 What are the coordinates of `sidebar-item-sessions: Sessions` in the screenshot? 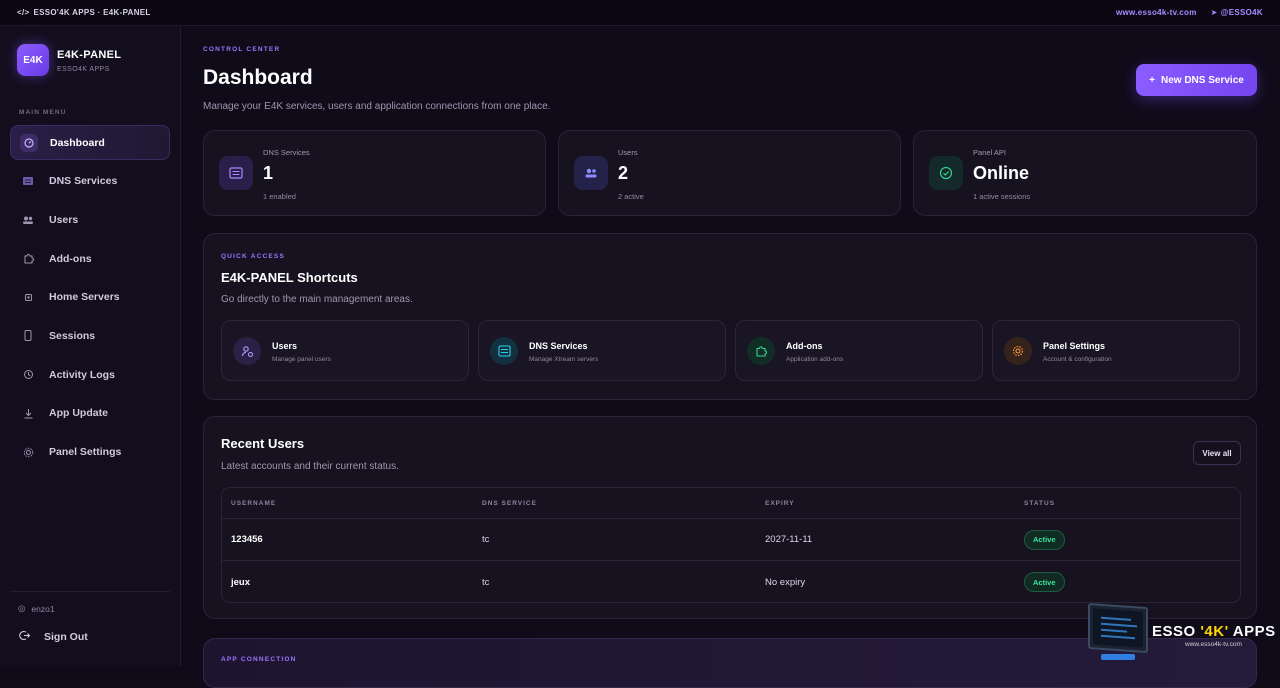 It's located at (90, 335).